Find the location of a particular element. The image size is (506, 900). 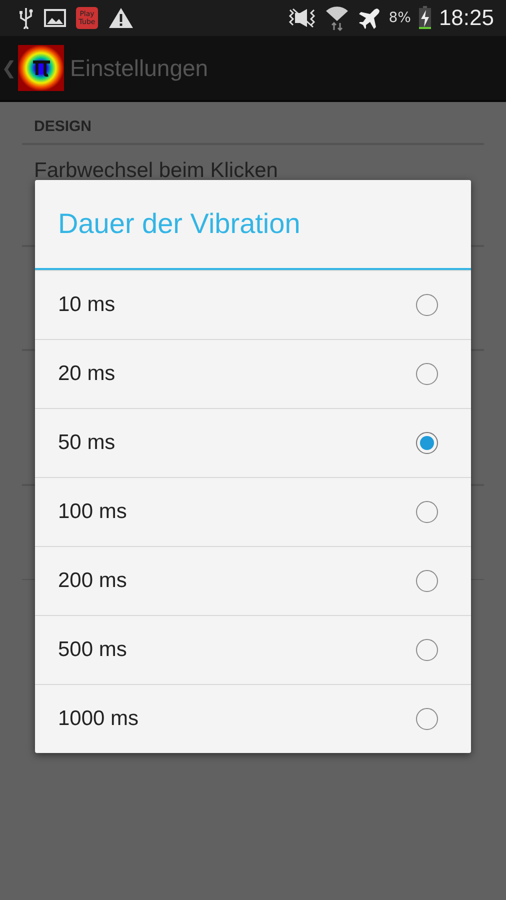

screen-title: Einstellungen is located at coordinates (139, 68).